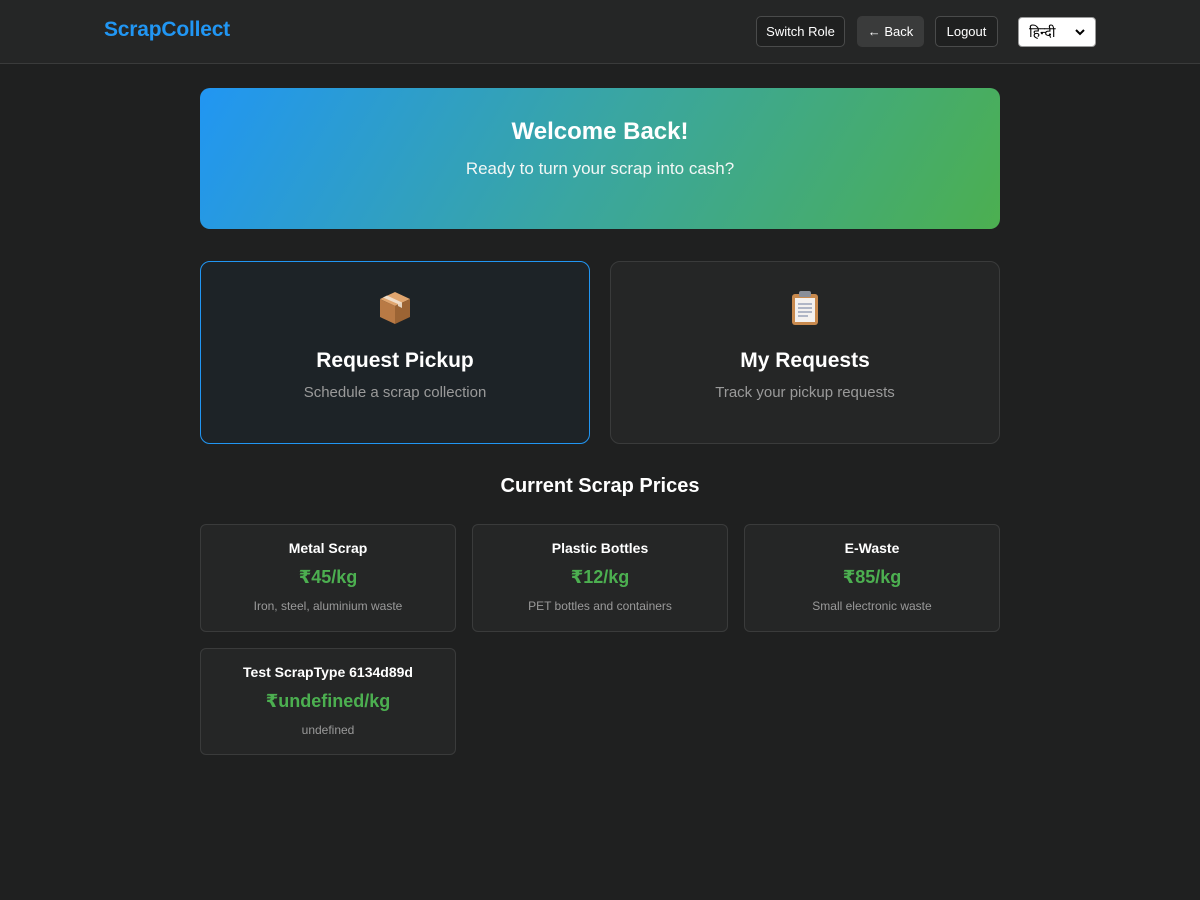 Image resolution: width=1200 pixels, height=900 pixels. I want to click on price-card-description: Small electronic waste, so click(872, 606).